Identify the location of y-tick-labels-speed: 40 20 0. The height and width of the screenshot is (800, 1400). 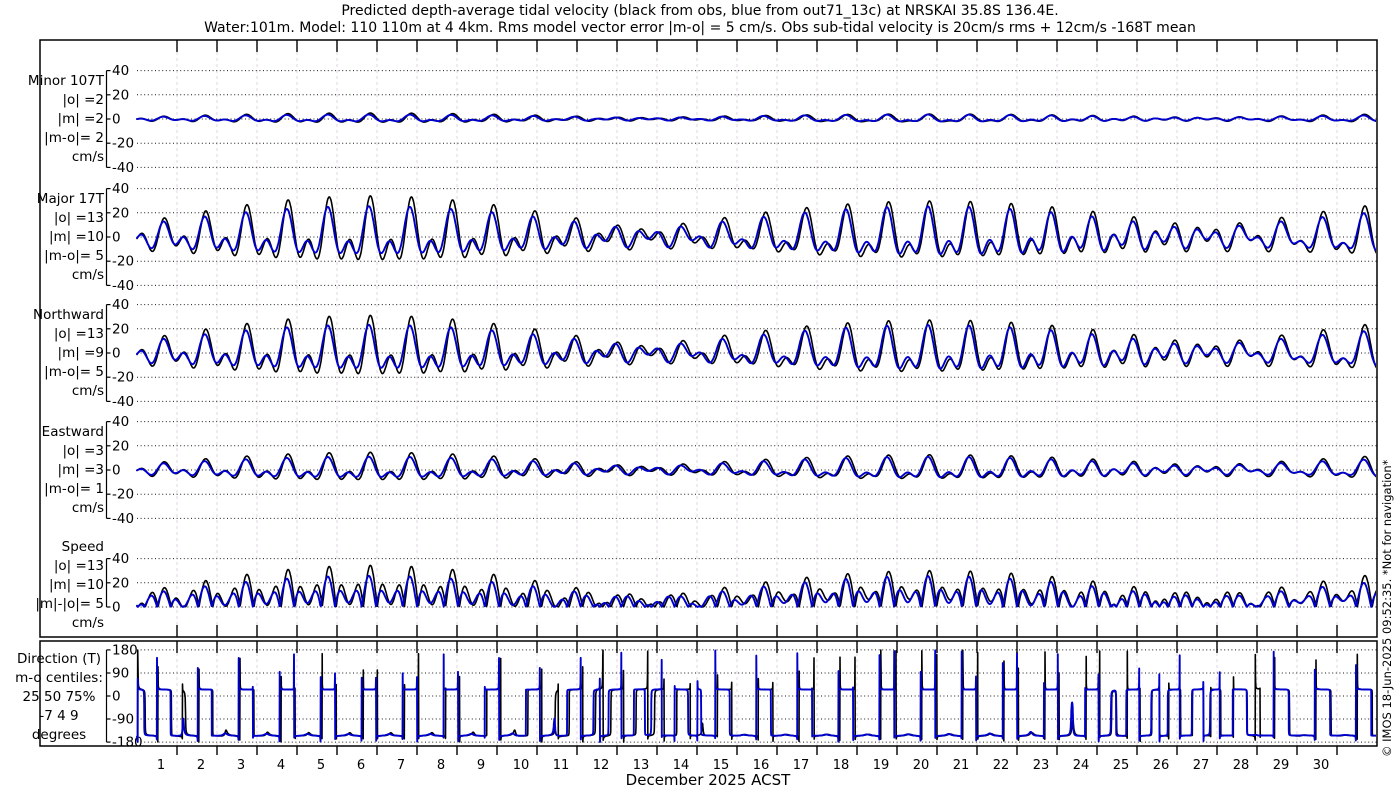
(120, 583).